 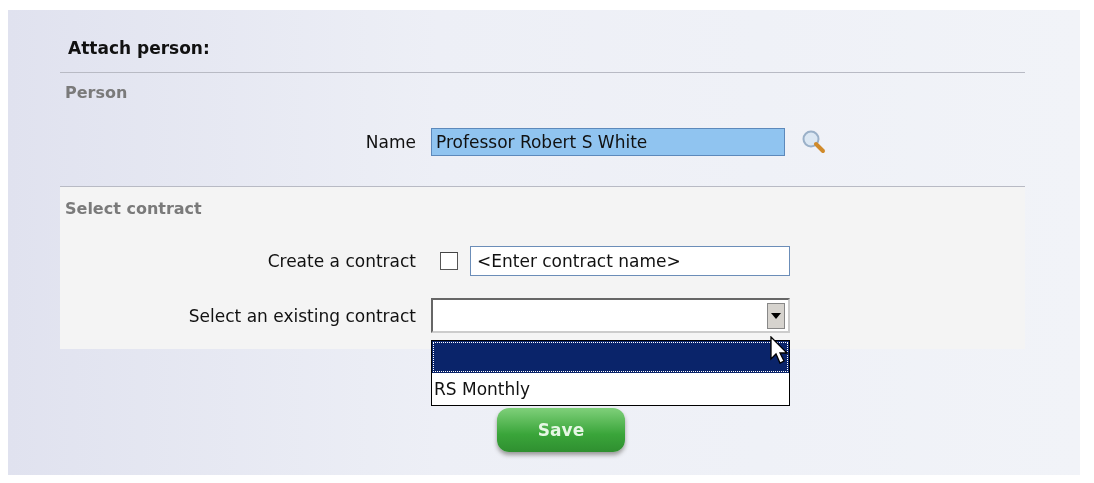 I want to click on section-heading: Person, so click(x=96, y=92).